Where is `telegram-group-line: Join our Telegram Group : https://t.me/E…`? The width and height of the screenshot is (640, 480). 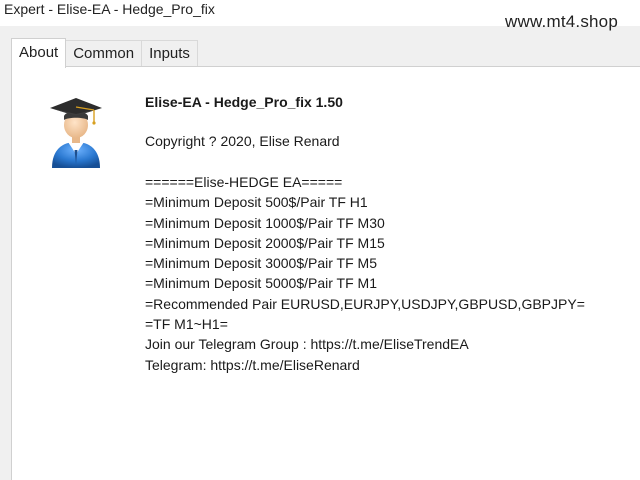
telegram-group-line: Join our Telegram Group : https://t.me/E… is located at coordinates (307, 344).